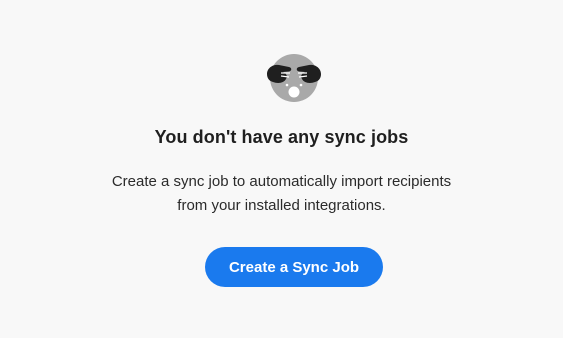 The image size is (563, 338). I want to click on see-no-evil-monkey-icon, so click(294, 78).